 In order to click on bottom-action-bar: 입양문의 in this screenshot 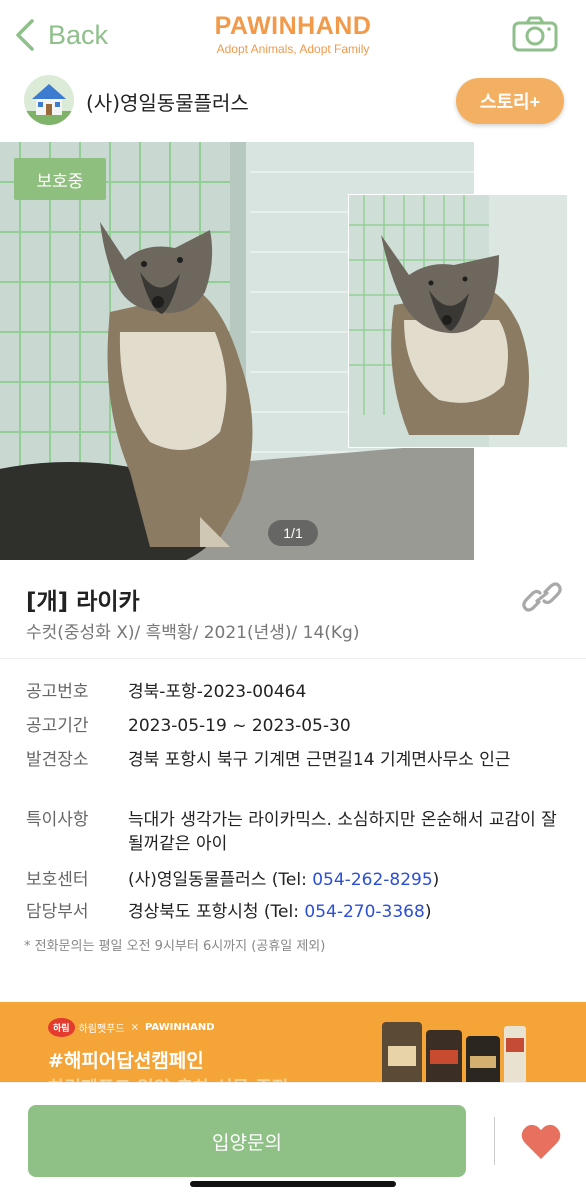, I will do `click(293, 1141)`.